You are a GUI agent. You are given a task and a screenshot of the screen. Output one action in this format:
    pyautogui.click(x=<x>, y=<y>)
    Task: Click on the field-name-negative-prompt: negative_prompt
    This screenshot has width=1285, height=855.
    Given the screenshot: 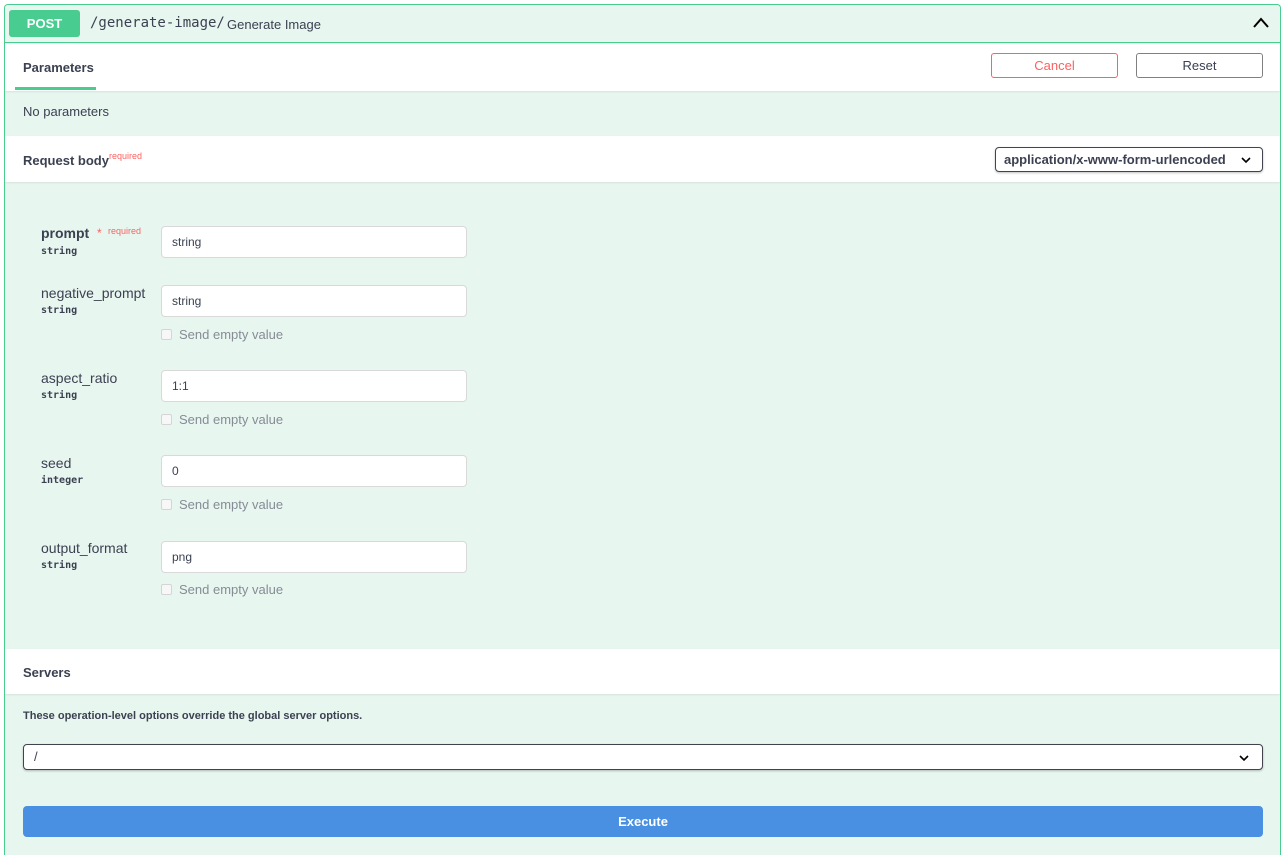 What is the action you would take?
    pyautogui.click(x=93, y=293)
    